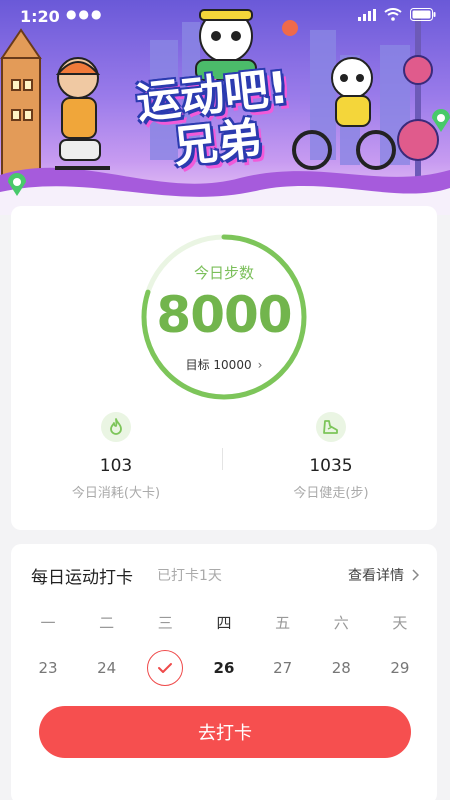  What do you see at coordinates (423, 14) in the screenshot?
I see `battery-icon` at bounding box center [423, 14].